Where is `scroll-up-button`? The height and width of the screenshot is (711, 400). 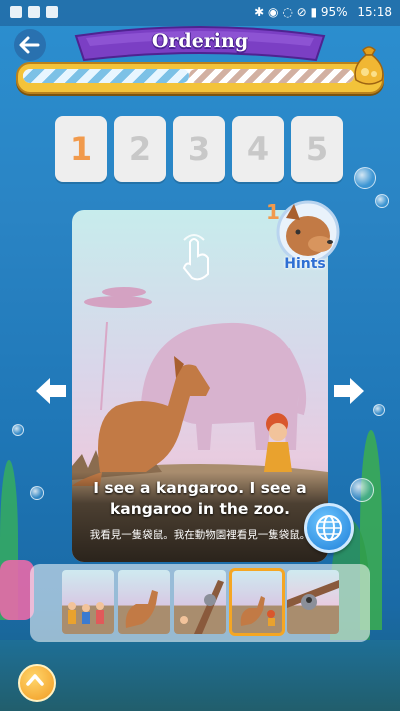
scroll-up-button is located at coordinates (37, 683).